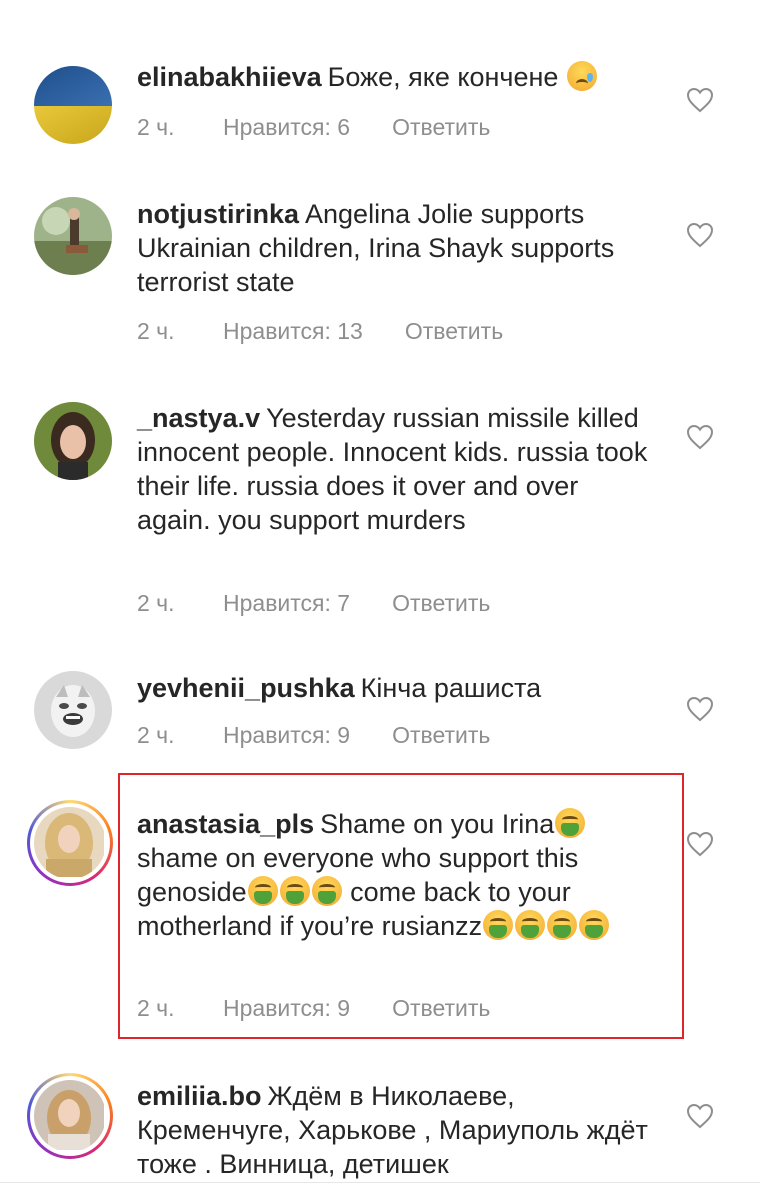  I want to click on comment-text: yevhenii_pushka Кінча рашиста, so click(397, 688).